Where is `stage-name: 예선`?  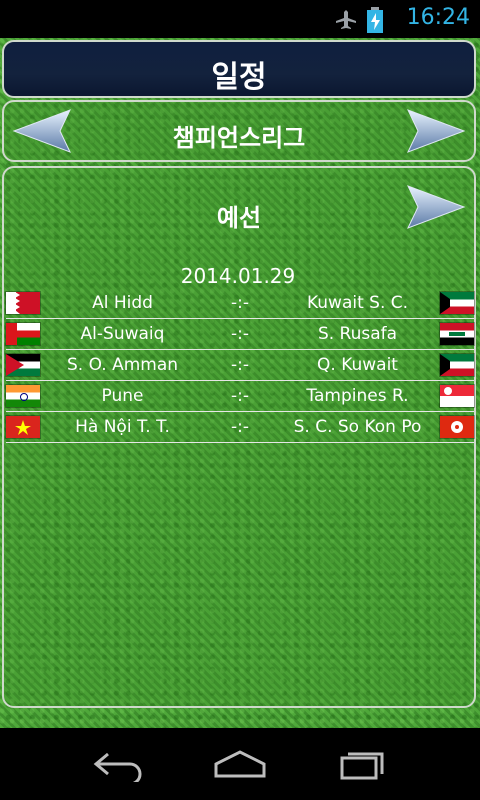 stage-name: 예선 is located at coordinates (239, 218).